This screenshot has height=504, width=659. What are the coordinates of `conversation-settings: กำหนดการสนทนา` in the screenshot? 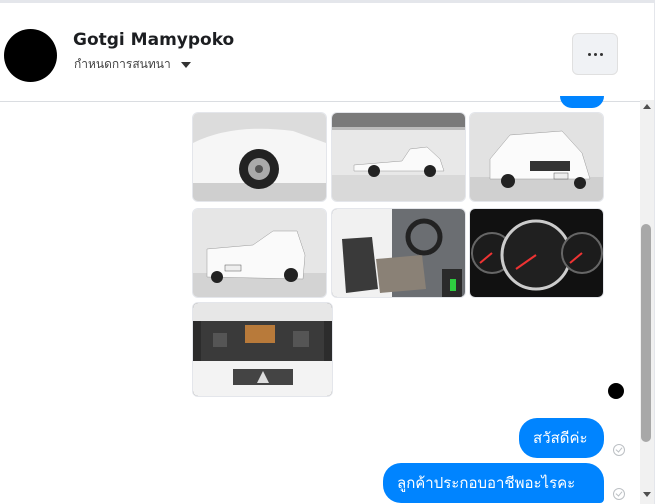 It's located at (132, 64).